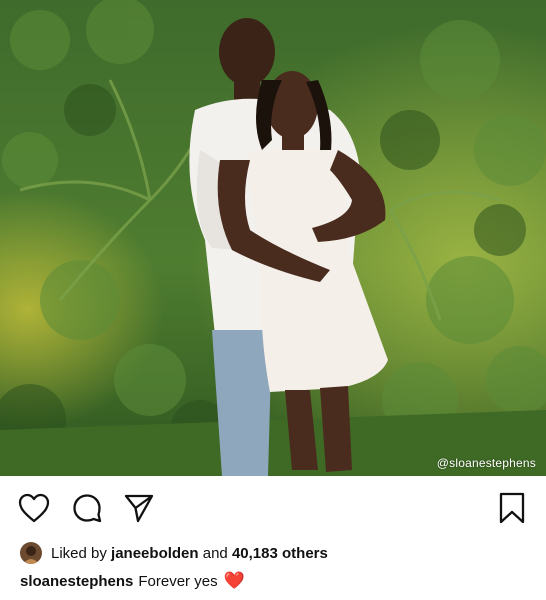  I want to click on save-button, so click(512, 508).